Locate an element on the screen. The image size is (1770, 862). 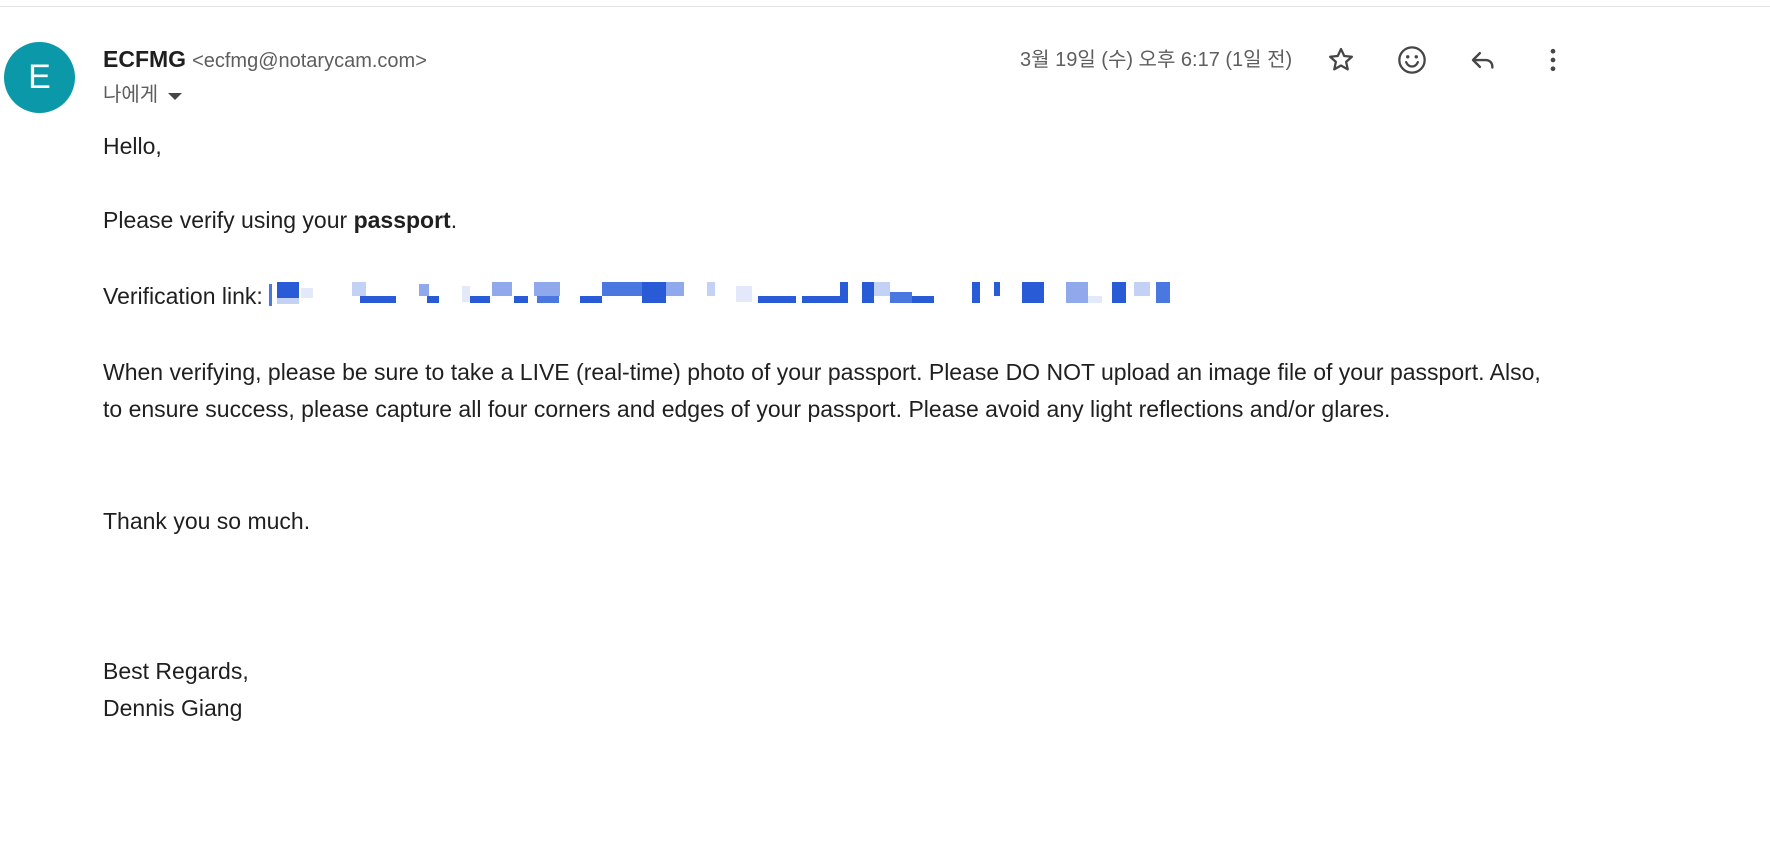
timestamp: 3월 19일 (수) 오후 6:17 (1일 전) is located at coordinates (1156, 60).